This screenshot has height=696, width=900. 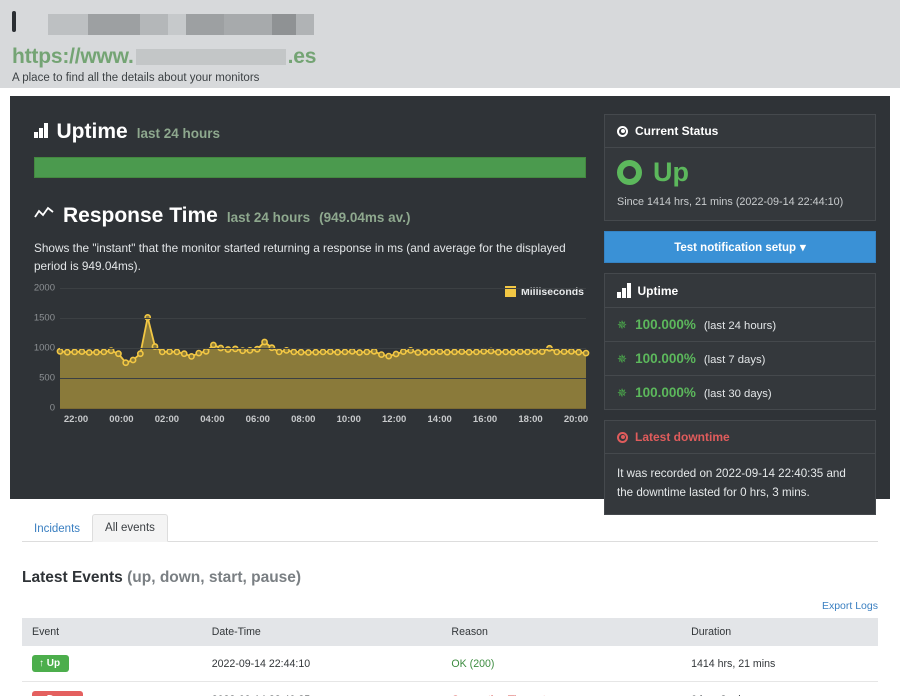 I want to click on column-header-reason: Reason, so click(x=561, y=632).